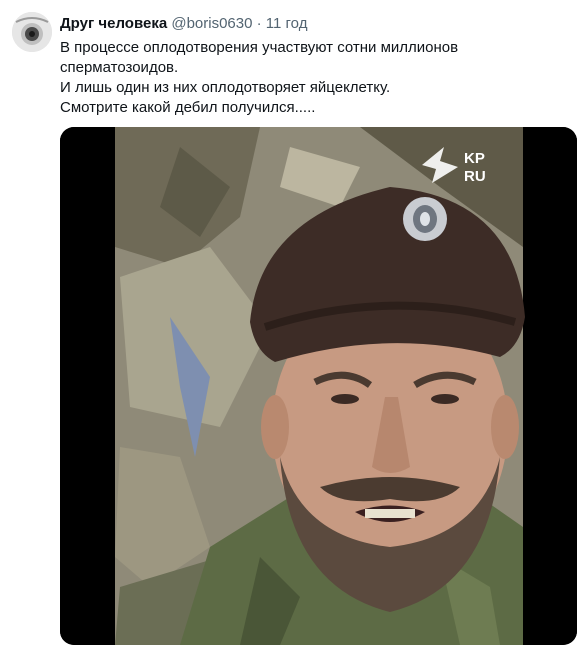  I want to click on watermark-text: KP, so click(474, 158).